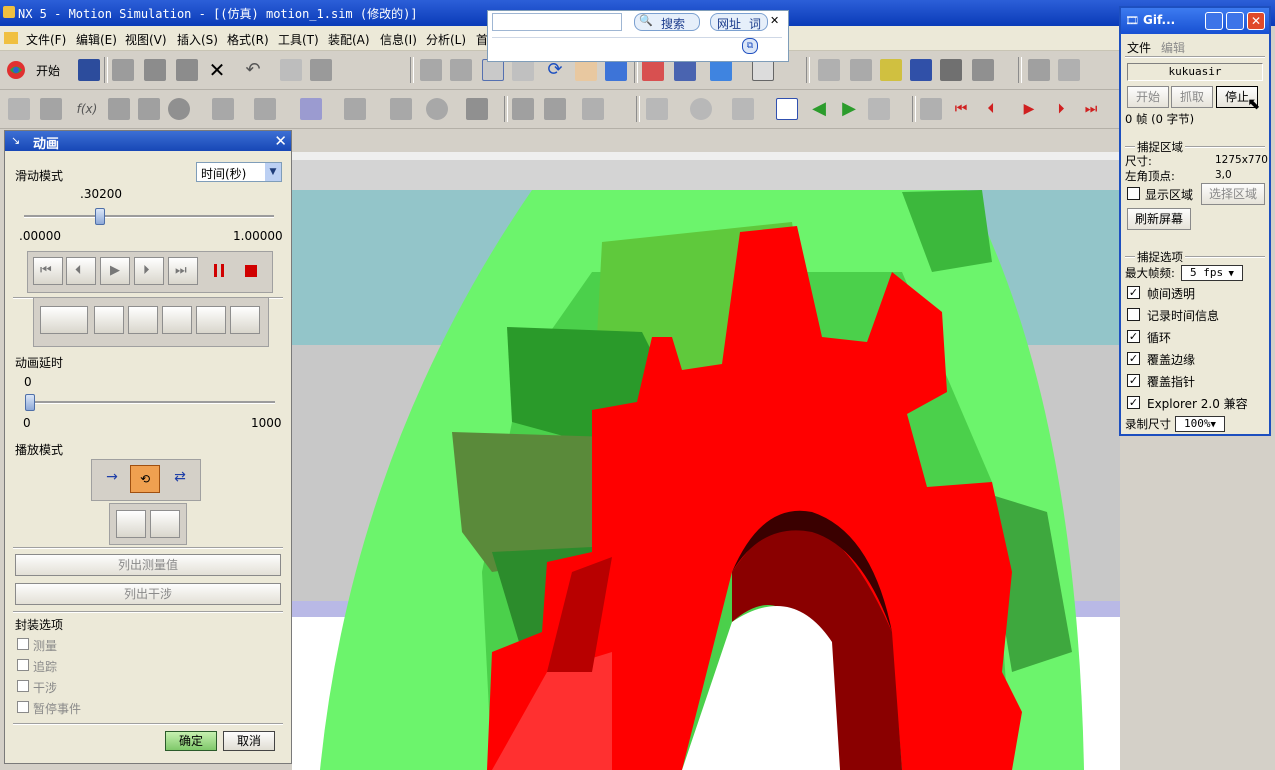 The image size is (1275, 770). What do you see at coordinates (23, 686) in the screenshot?
I see `interference-checkbox` at bounding box center [23, 686].